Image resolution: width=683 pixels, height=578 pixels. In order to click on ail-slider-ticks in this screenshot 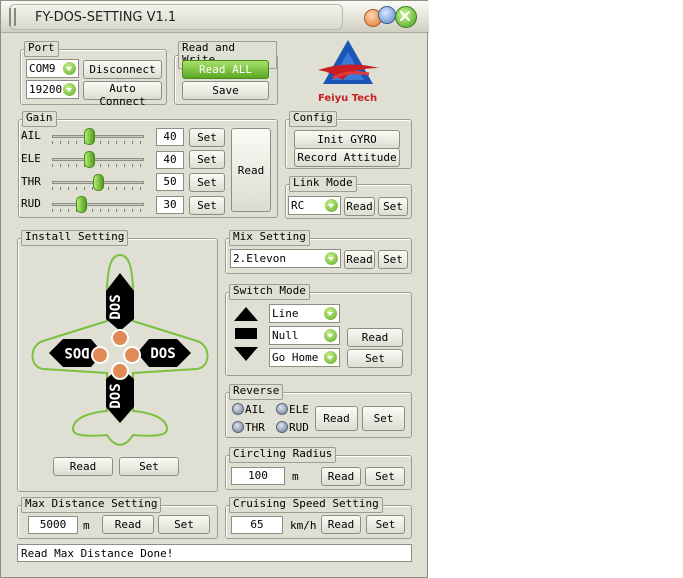, I will do `click(98, 142)`.